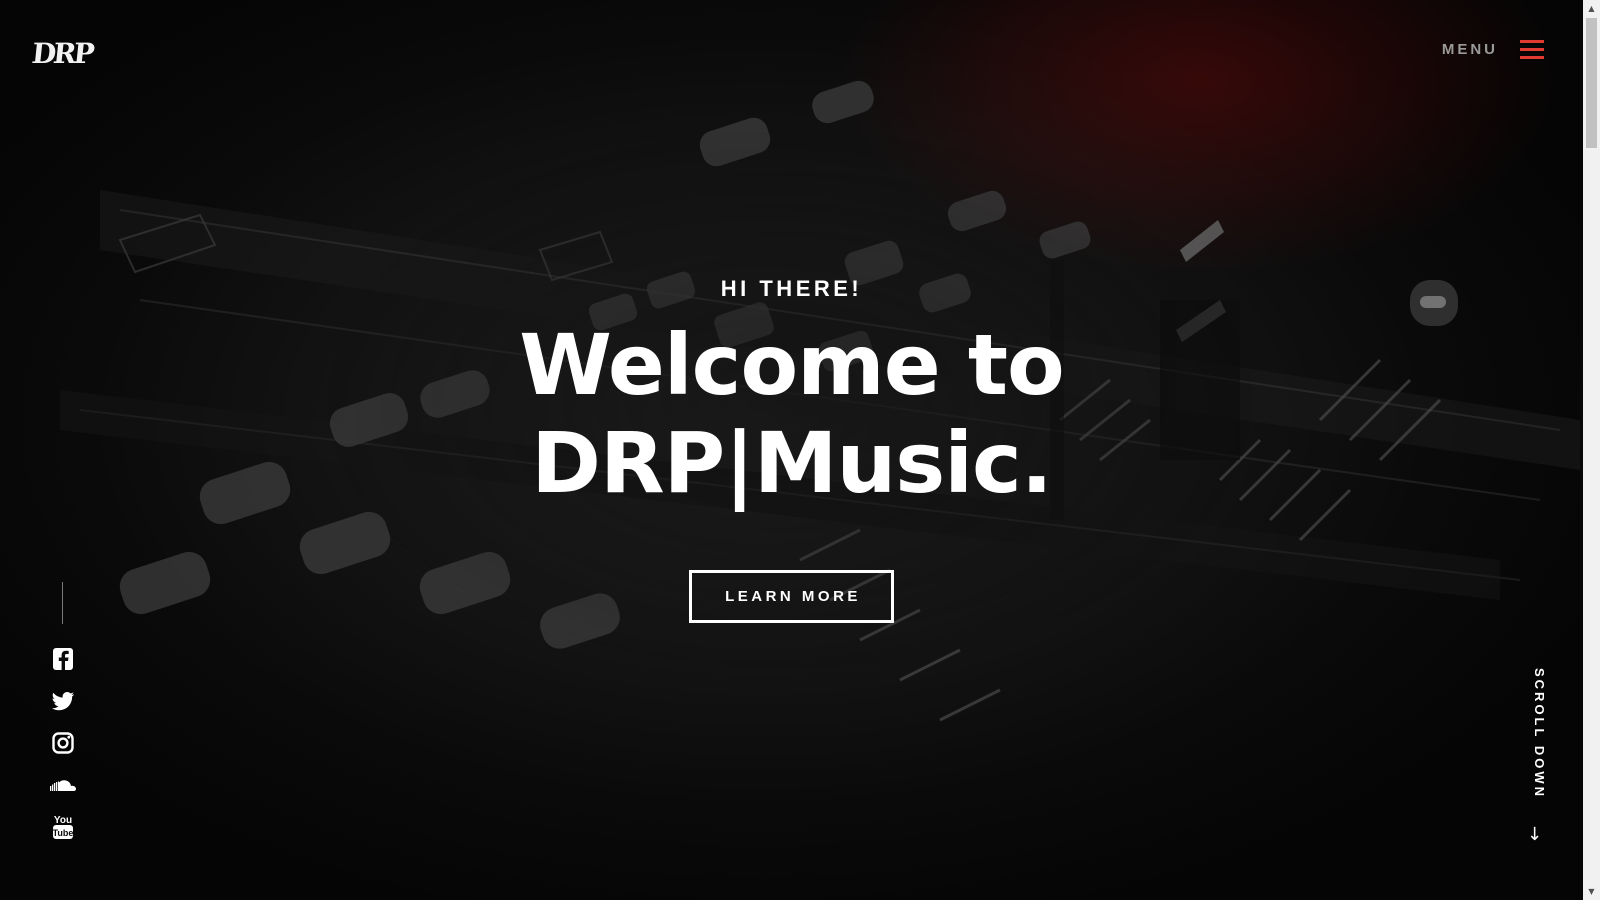  What do you see at coordinates (63, 743) in the screenshot?
I see `instagram-icon` at bounding box center [63, 743].